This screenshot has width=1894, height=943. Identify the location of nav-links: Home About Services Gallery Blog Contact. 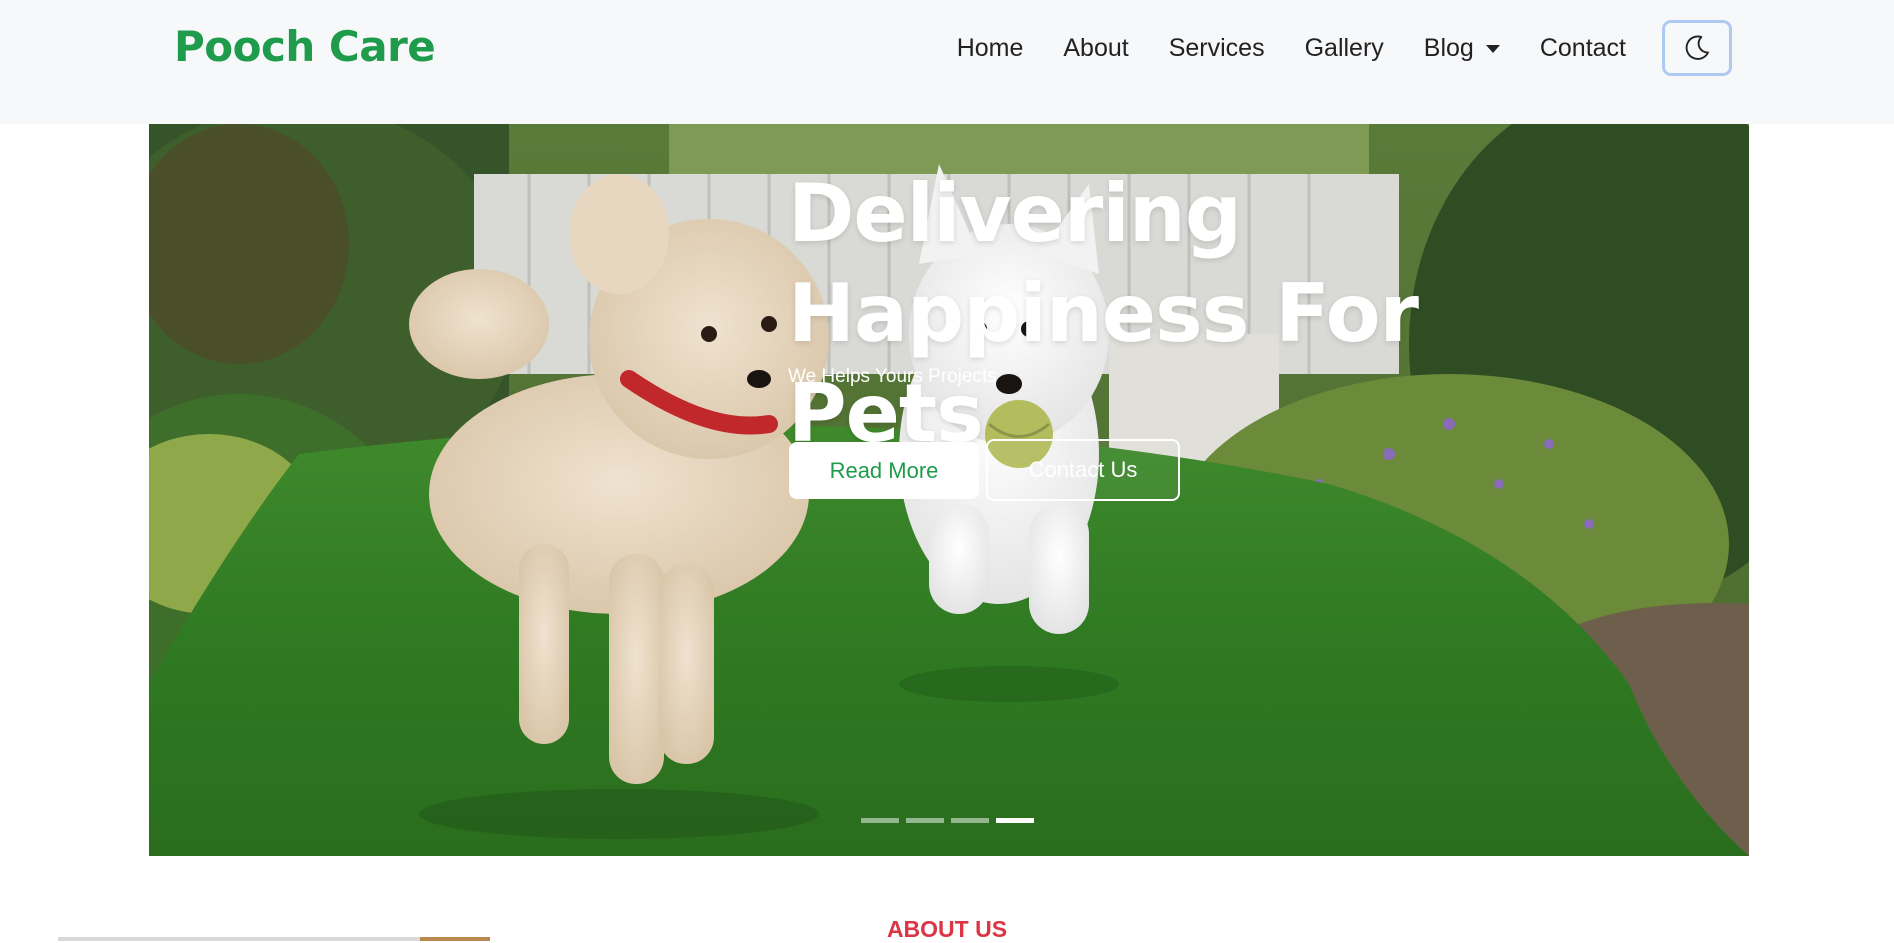
(1271, 48).